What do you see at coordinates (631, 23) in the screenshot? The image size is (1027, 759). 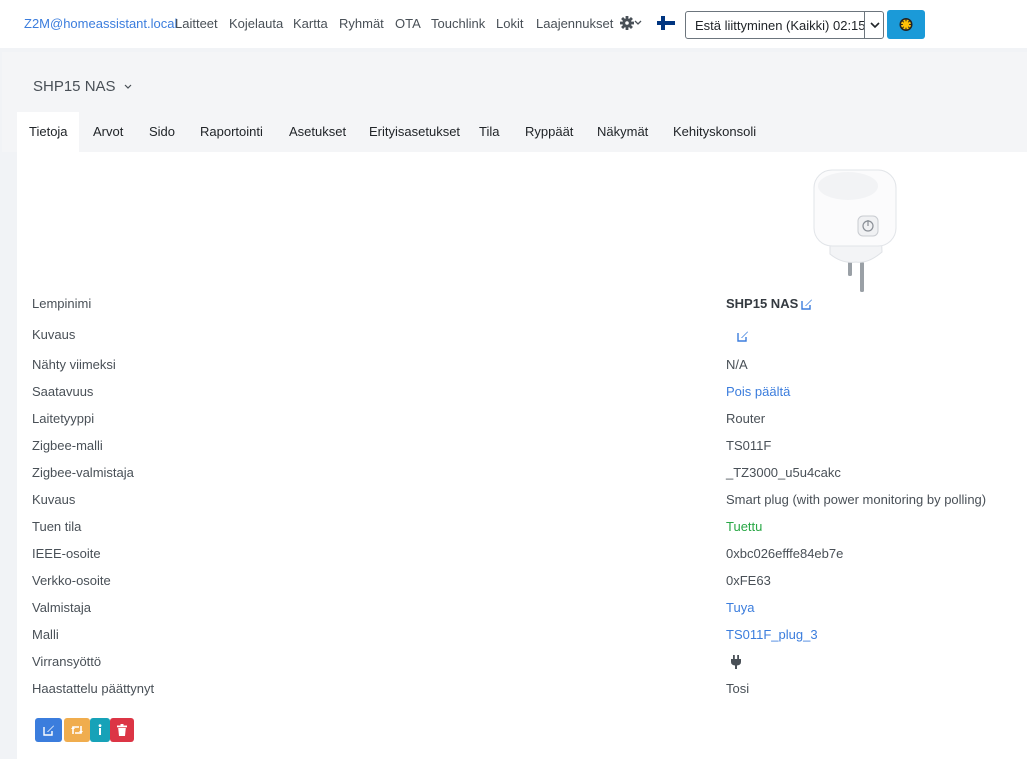 I see `settings-gear-icon` at bounding box center [631, 23].